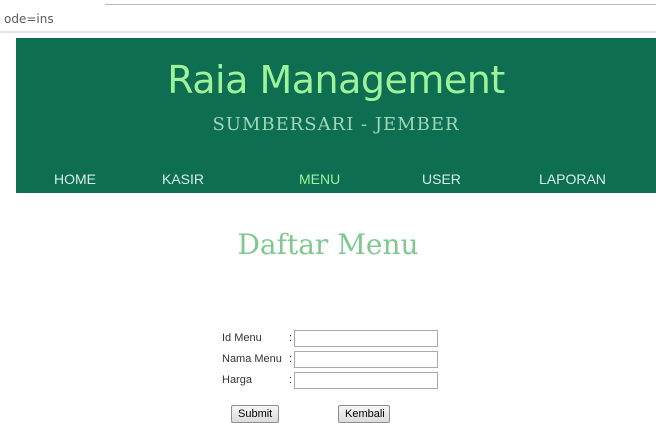 The height and width of the screenshot is (423, 656). Describe the element at coordinates (291, 338) in the screenshot. I see `id-menu-colon: :` at that location.